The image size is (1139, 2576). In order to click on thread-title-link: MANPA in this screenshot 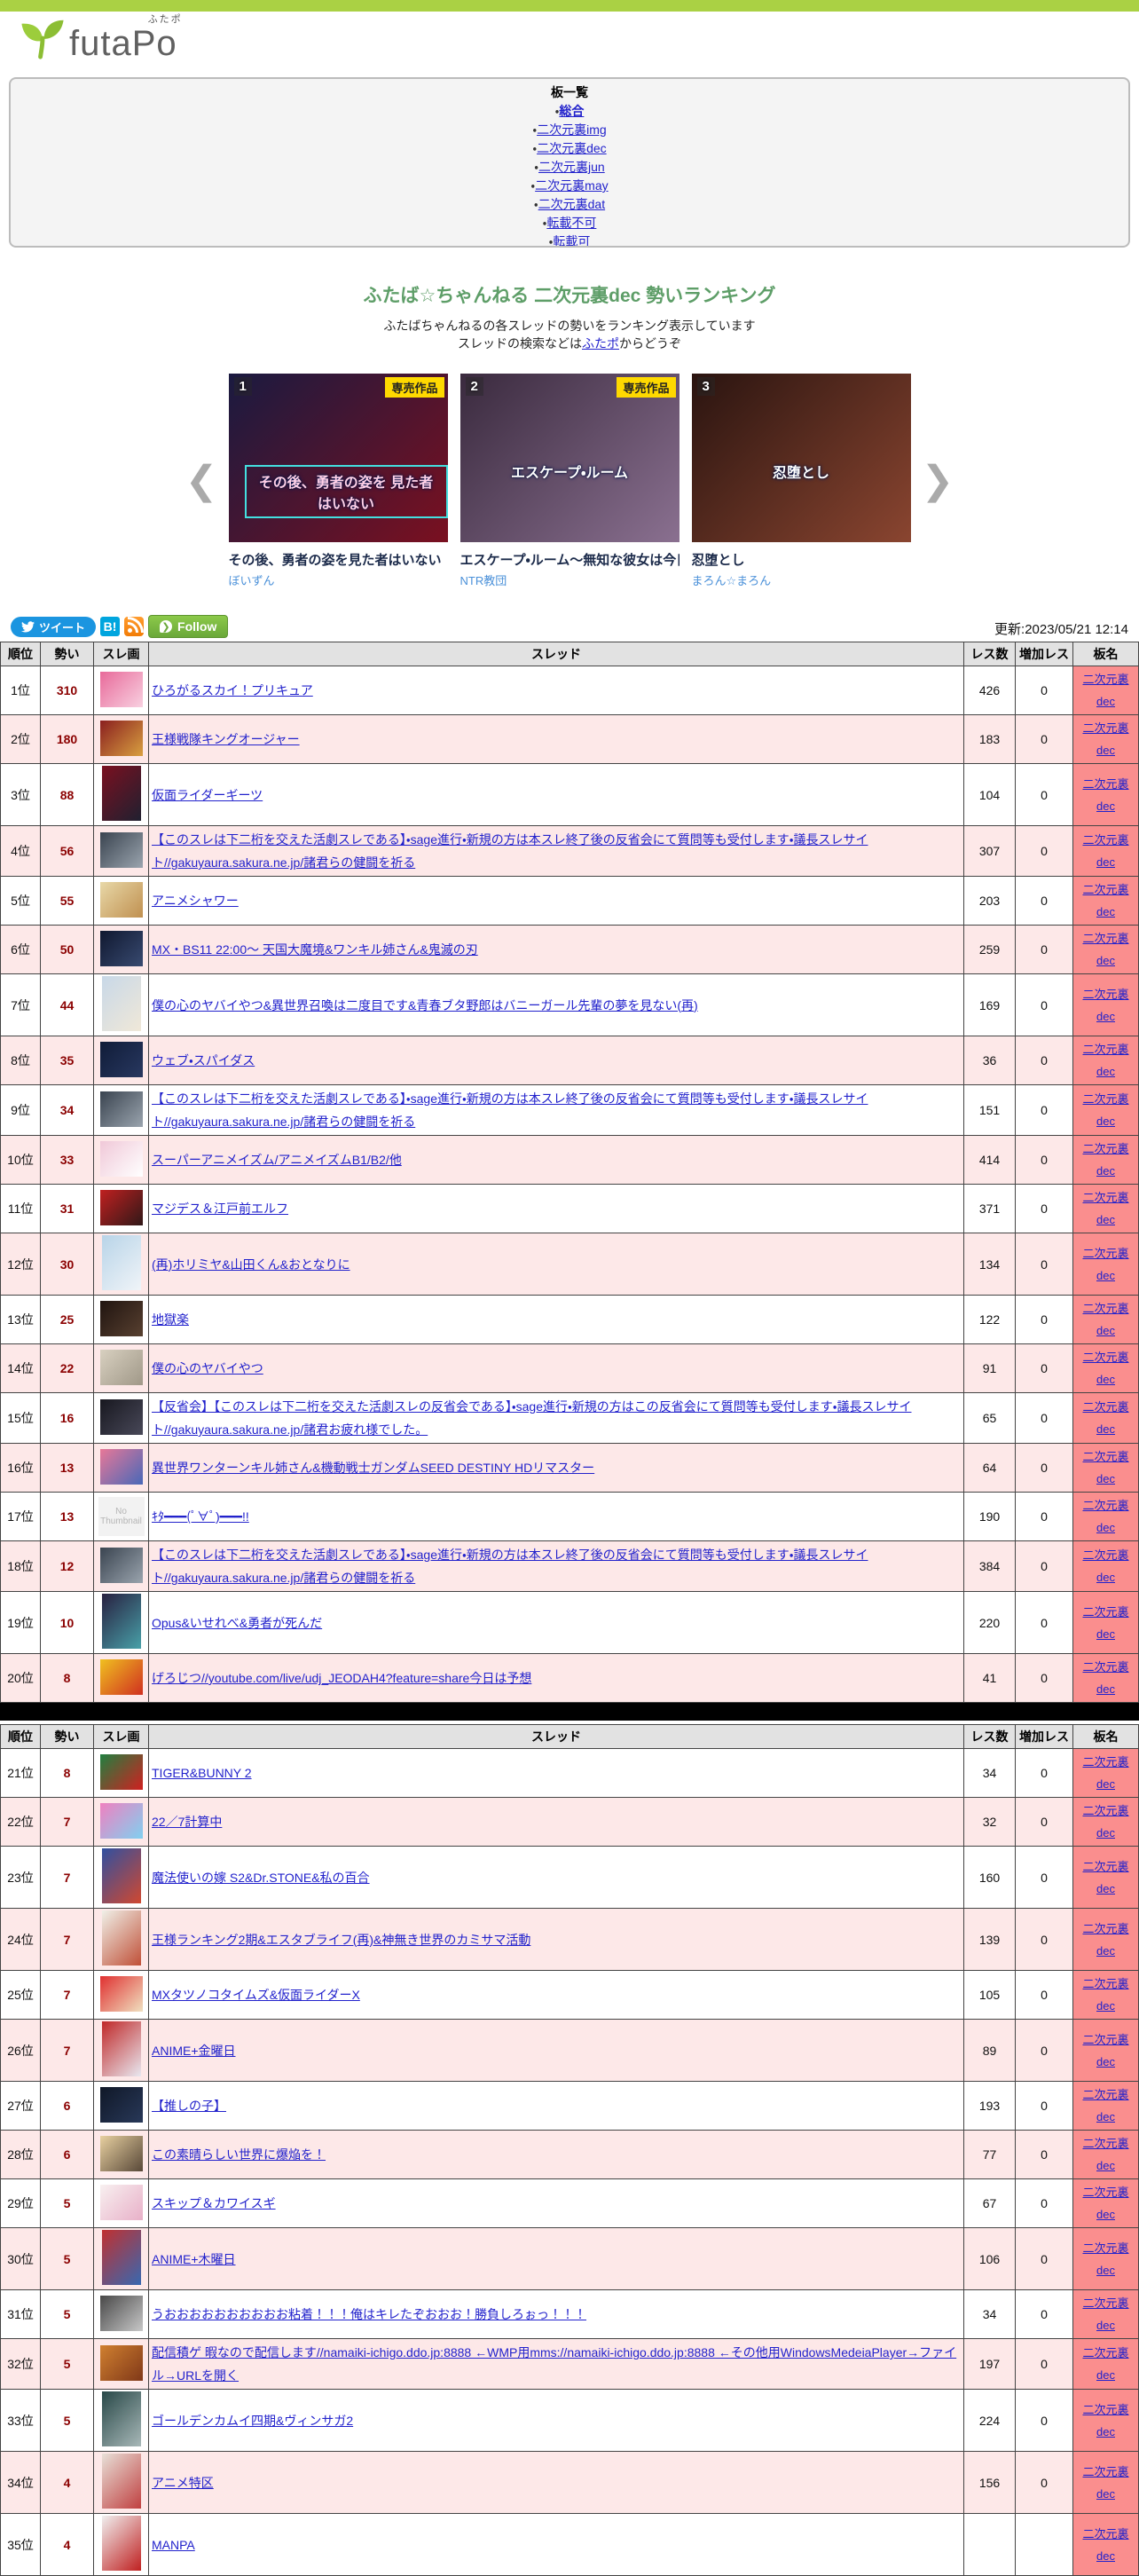, I will do `click(173, 2545)`.